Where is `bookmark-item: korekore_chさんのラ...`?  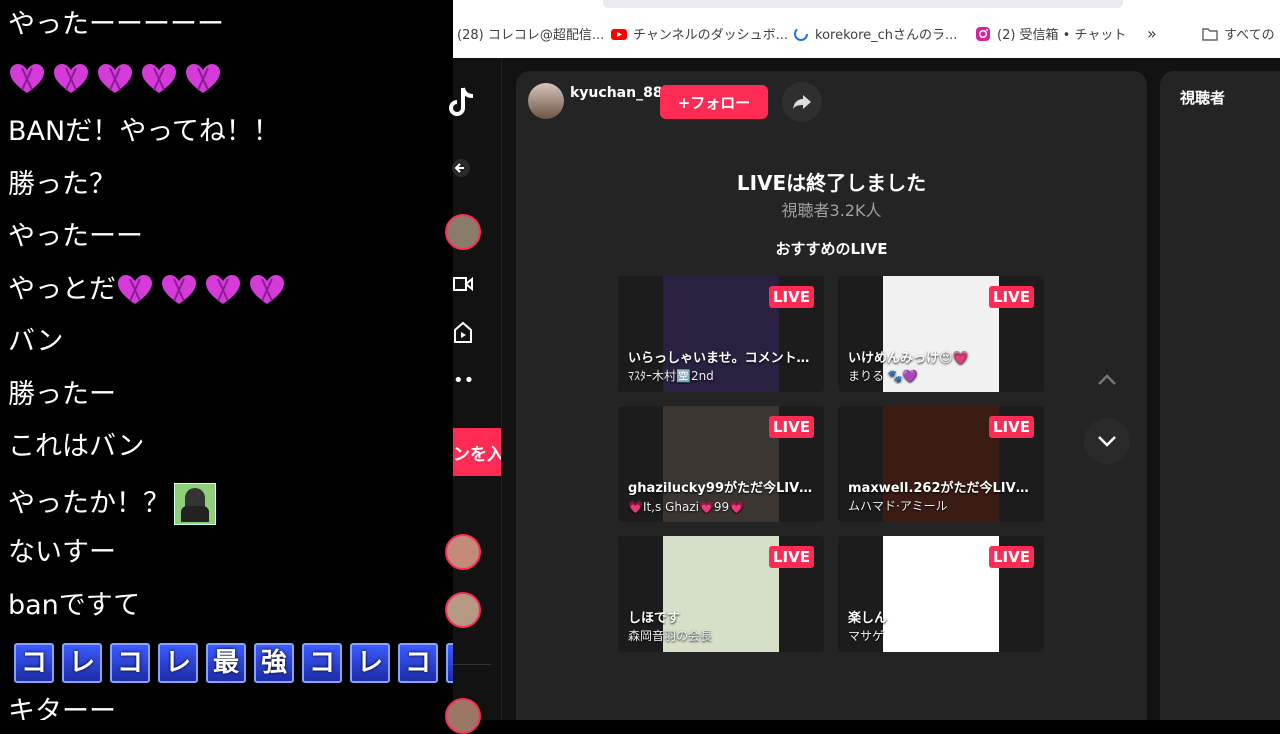
bookmark-item: korekore_chさんのラ... is located at coordinates (875, 33).